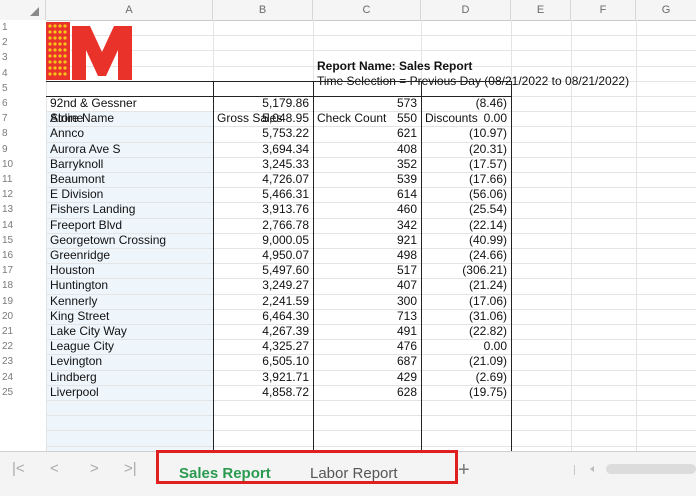  Describe the element at coordinates (23, 377) in the screenshot. I see `row-header: 24` at that location.